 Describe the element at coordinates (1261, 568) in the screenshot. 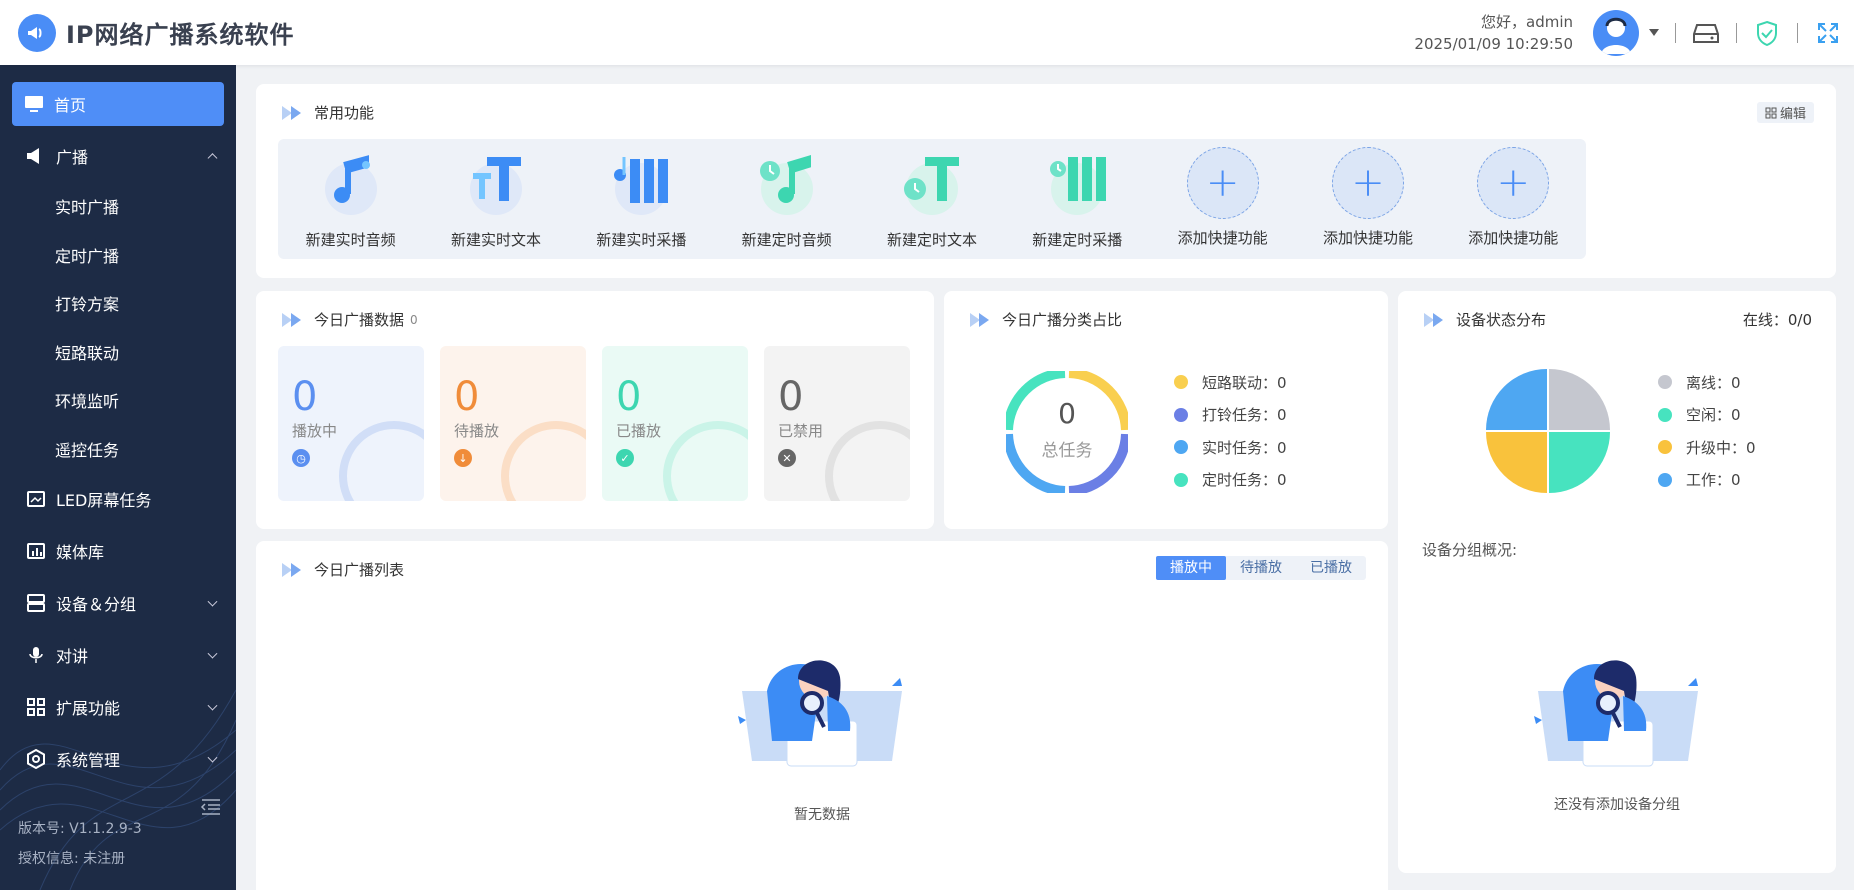

I see `tab-pending: 待播放` at that location.